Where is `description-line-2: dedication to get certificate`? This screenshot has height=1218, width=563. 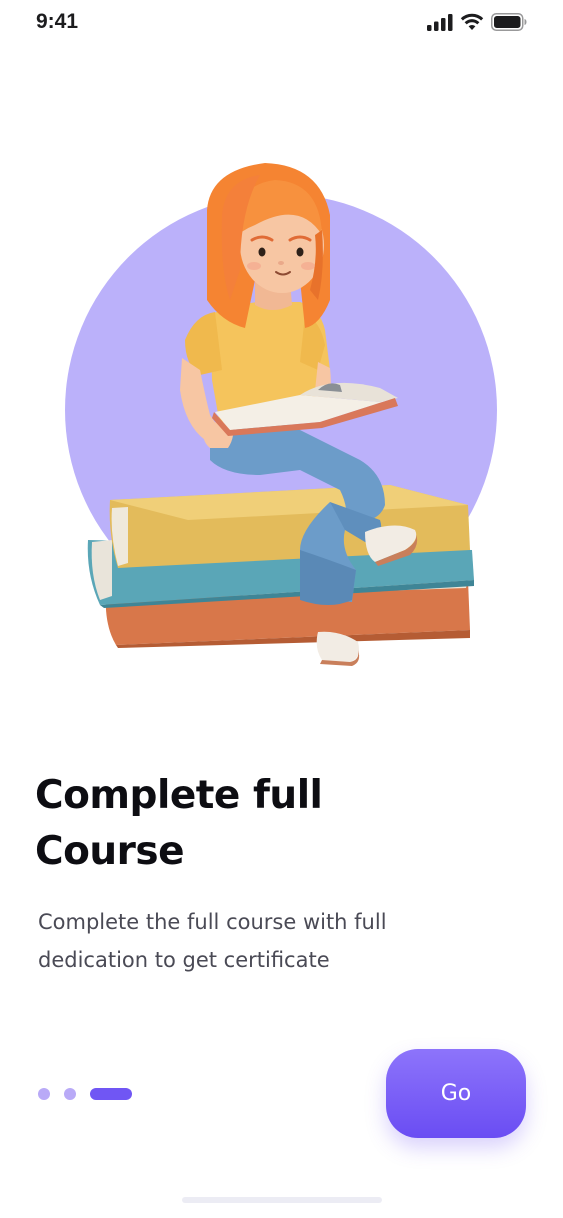 description-line-2: dedication to get certificate is located at coordinates (184, 960).